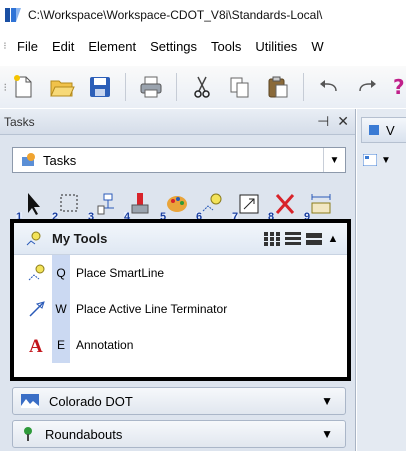 The image size is (406, 451). What do you see at coordinates (28, 434) in the screenshot?
I see `roundabouts-icon` at bounding box center [28, 434].